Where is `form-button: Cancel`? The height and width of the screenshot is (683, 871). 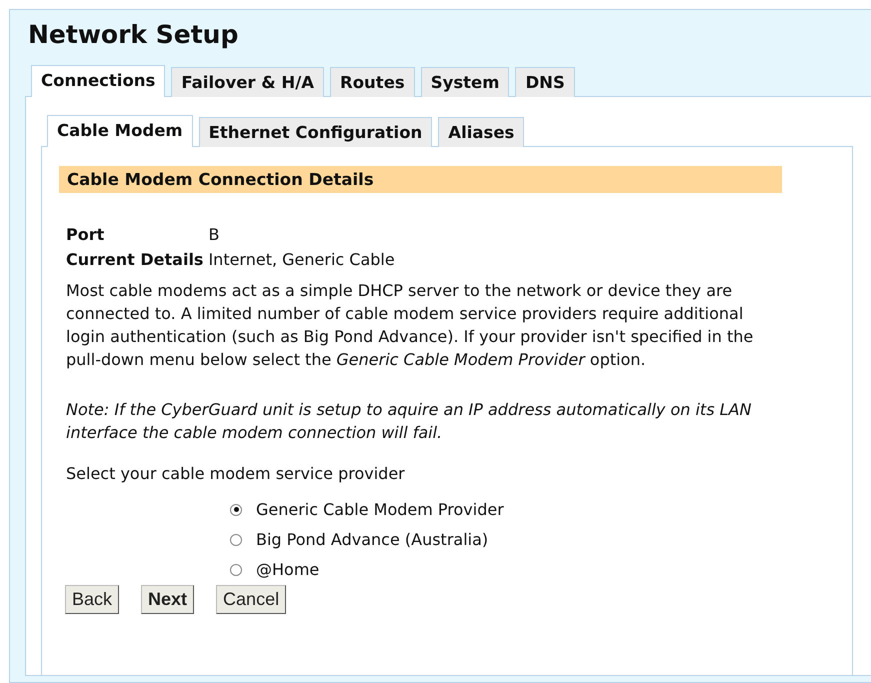 form-button: Cancel is located at coordinates (251, 599).